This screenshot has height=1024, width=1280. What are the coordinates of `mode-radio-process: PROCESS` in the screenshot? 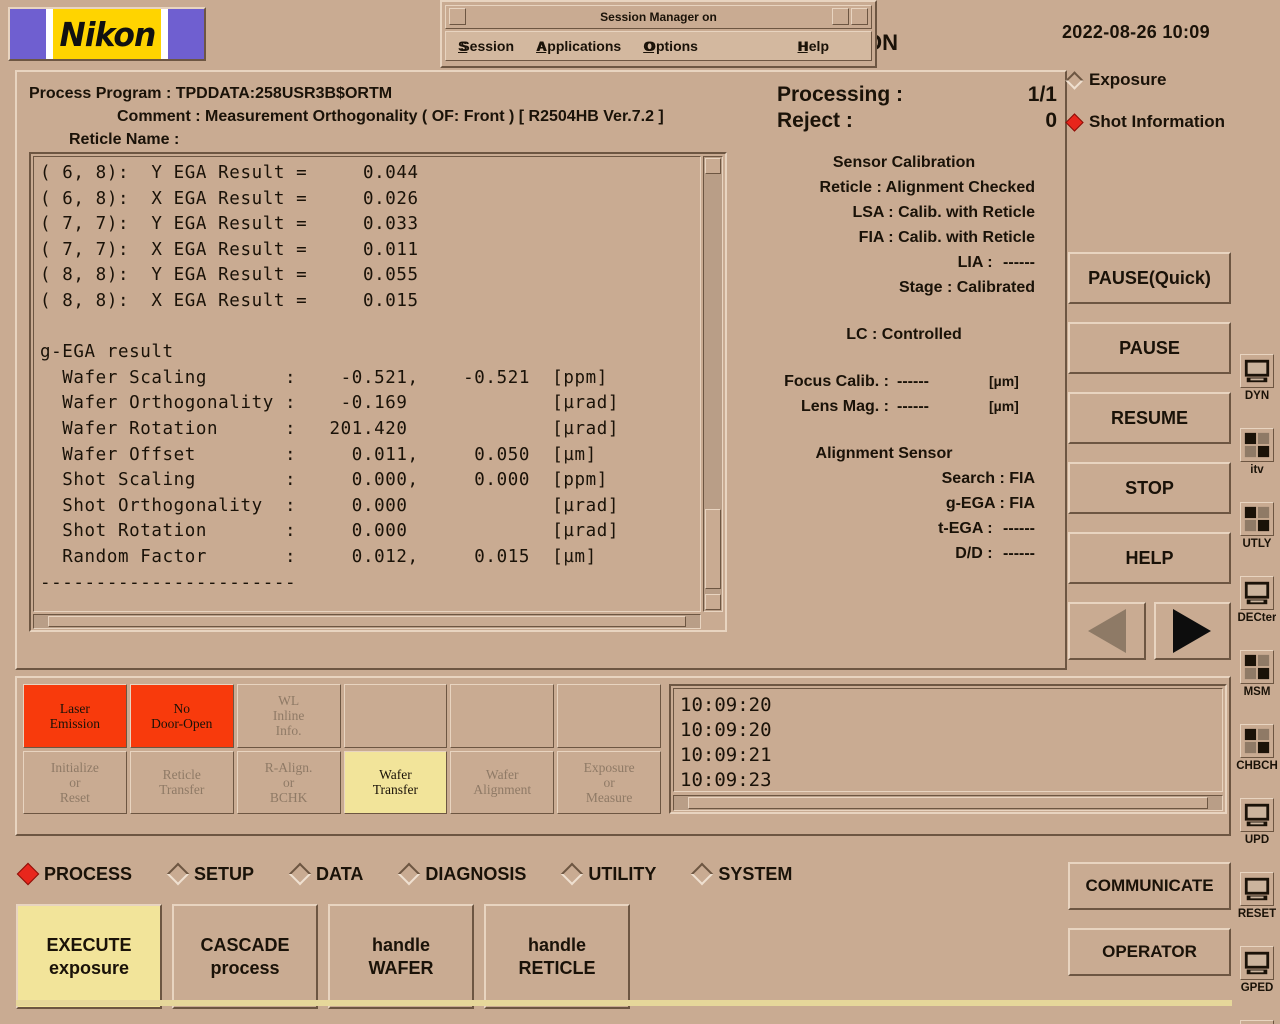 It's located at (74, 874).